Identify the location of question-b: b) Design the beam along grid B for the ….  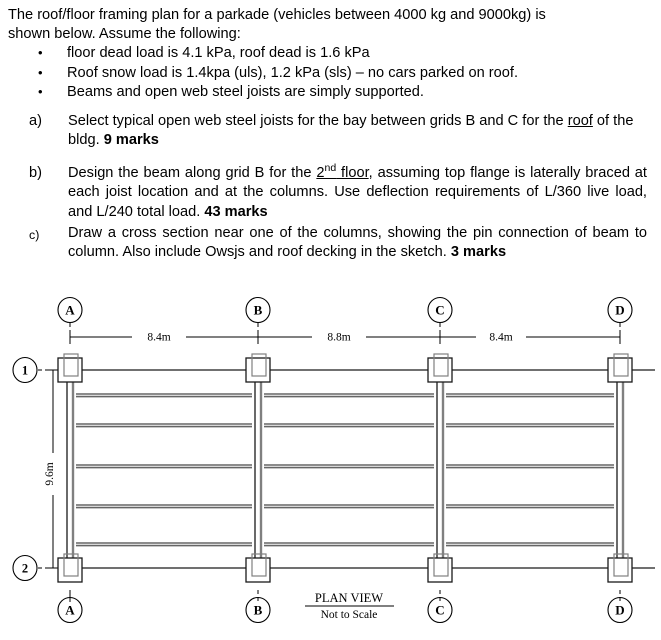
(330, 192).